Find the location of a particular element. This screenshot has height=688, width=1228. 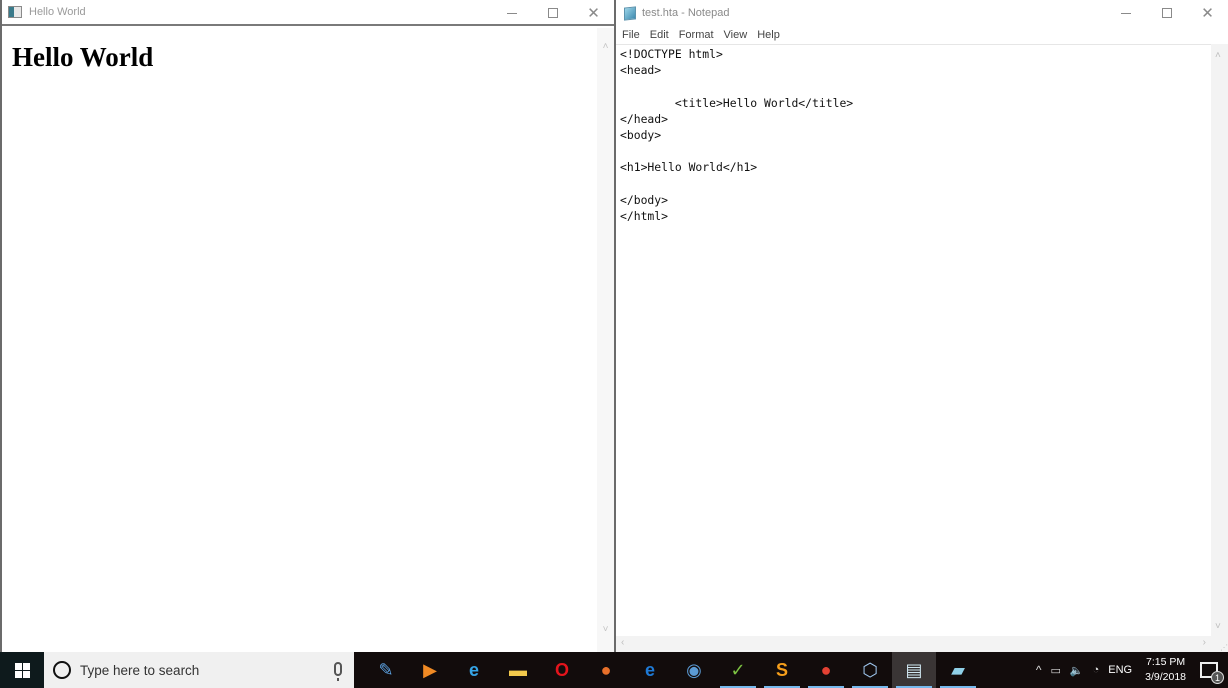

taskbar-app-hta-window: ▤ is located at coordinates (914, 670).